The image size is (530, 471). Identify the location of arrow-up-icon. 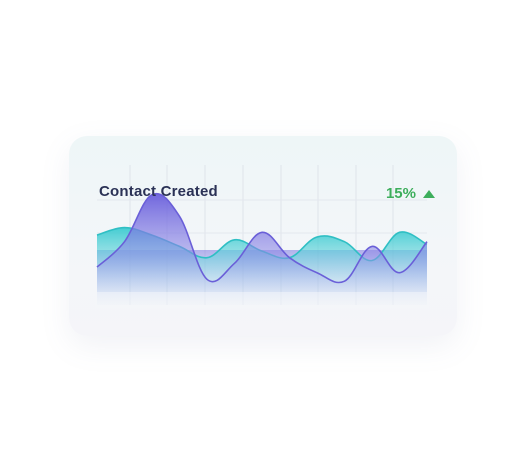
(429, 193).